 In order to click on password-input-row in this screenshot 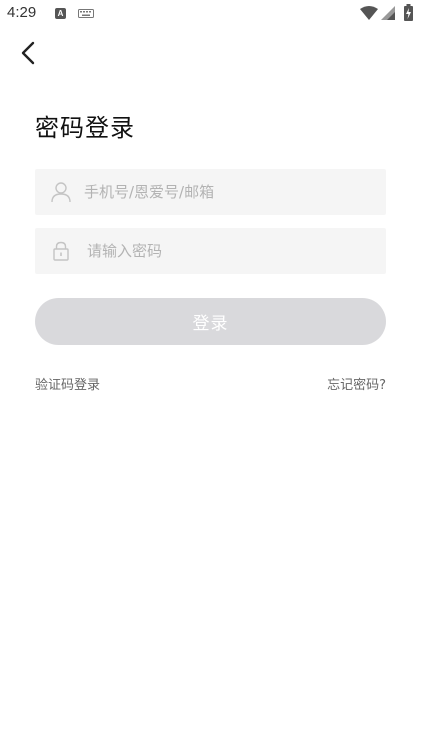, I will do `click(210, 251)`.